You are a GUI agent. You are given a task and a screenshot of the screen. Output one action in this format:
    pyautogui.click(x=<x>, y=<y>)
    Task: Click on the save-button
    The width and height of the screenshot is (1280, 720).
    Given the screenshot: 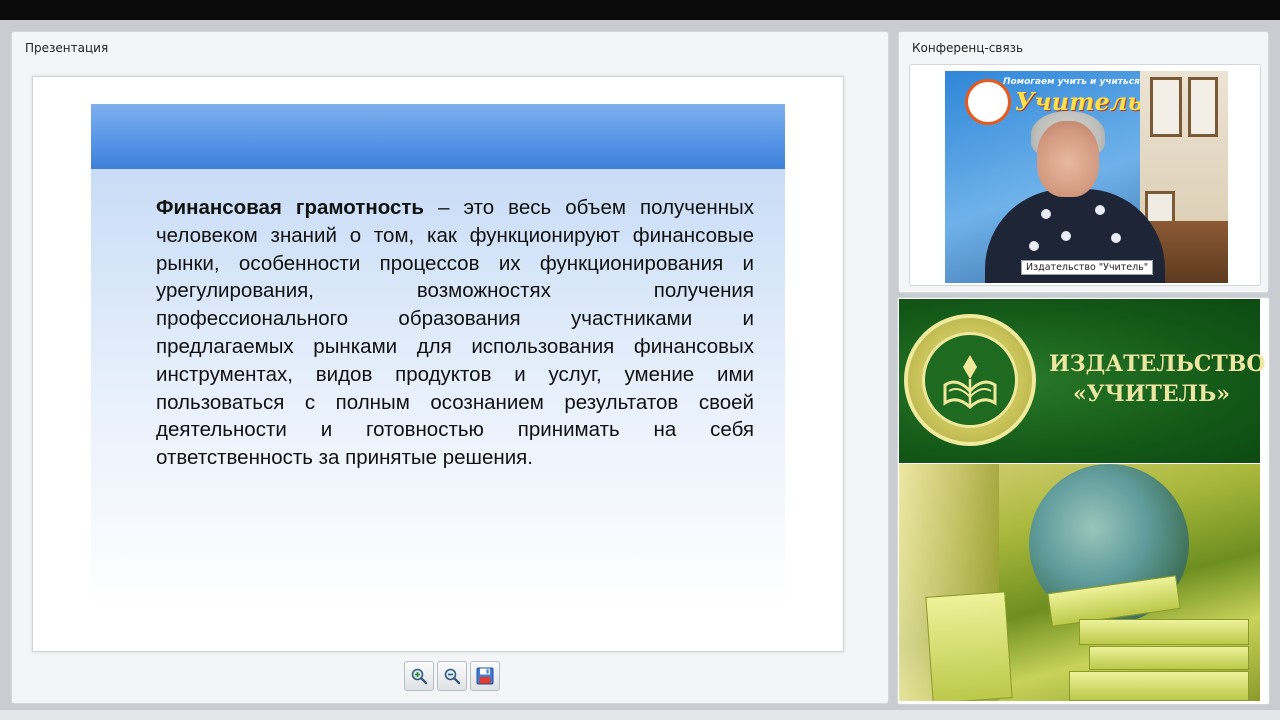 What is the action you would take?
    pyautogui.click(x=485, y=676)
    